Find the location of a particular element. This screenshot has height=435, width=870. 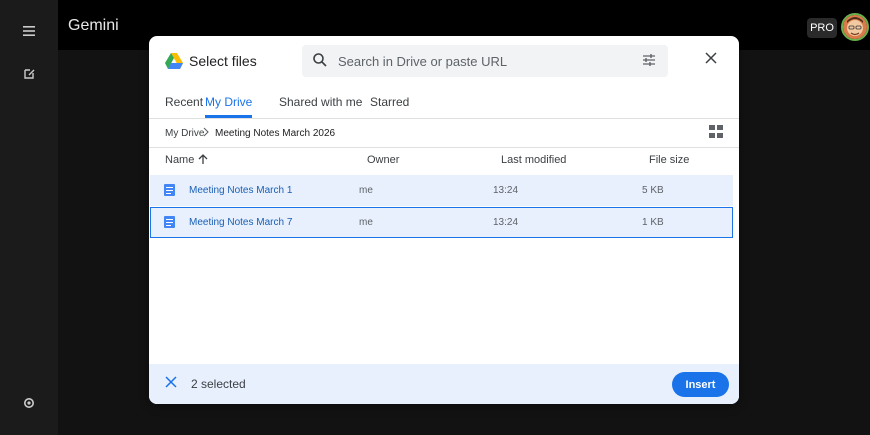

search-icon is located at coordinates (320, 60).